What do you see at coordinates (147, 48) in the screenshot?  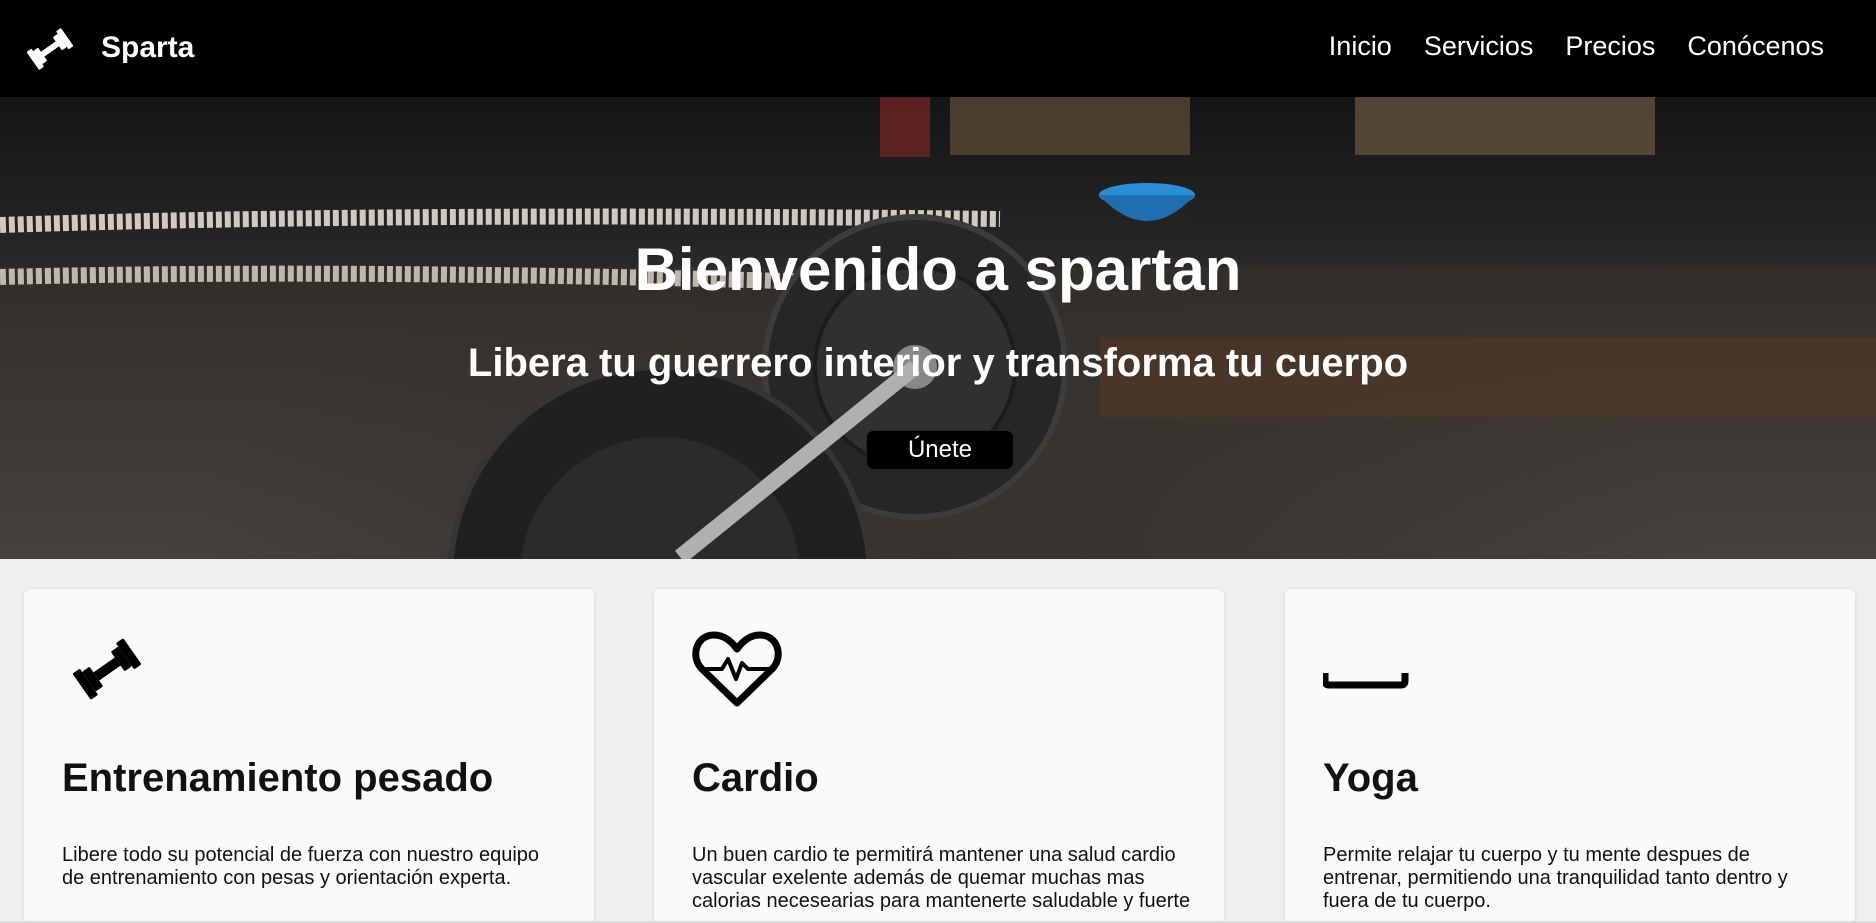 I see `brand-name: Sparta` at bounding box center [147, 48].